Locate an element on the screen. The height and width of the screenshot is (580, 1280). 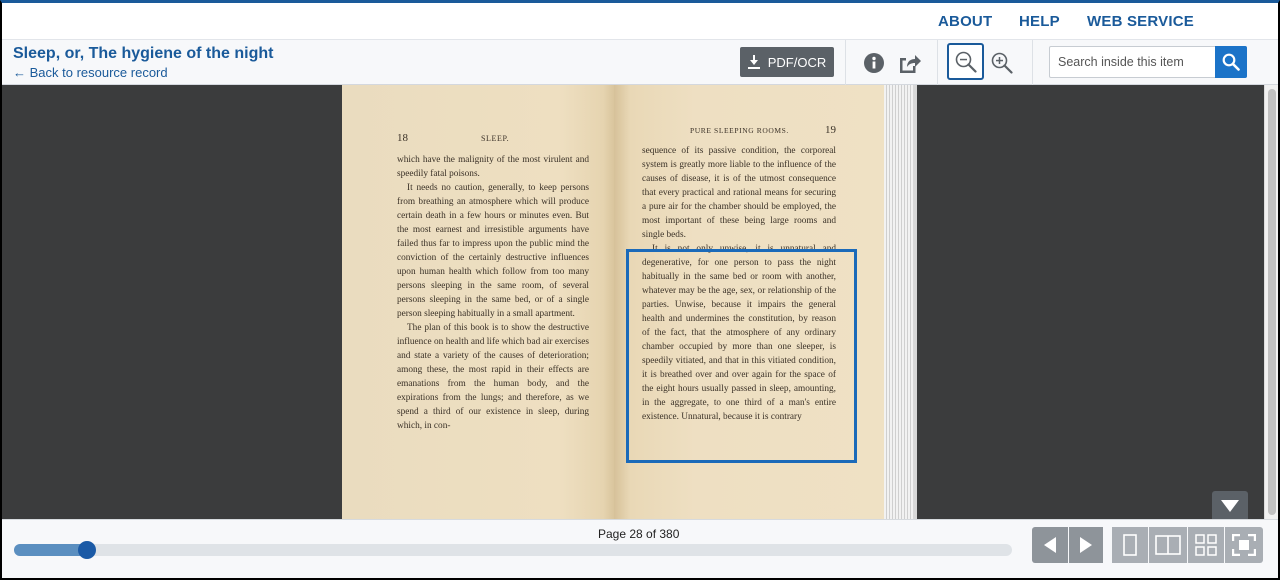
page-slider is located at coordinates (513, 550).